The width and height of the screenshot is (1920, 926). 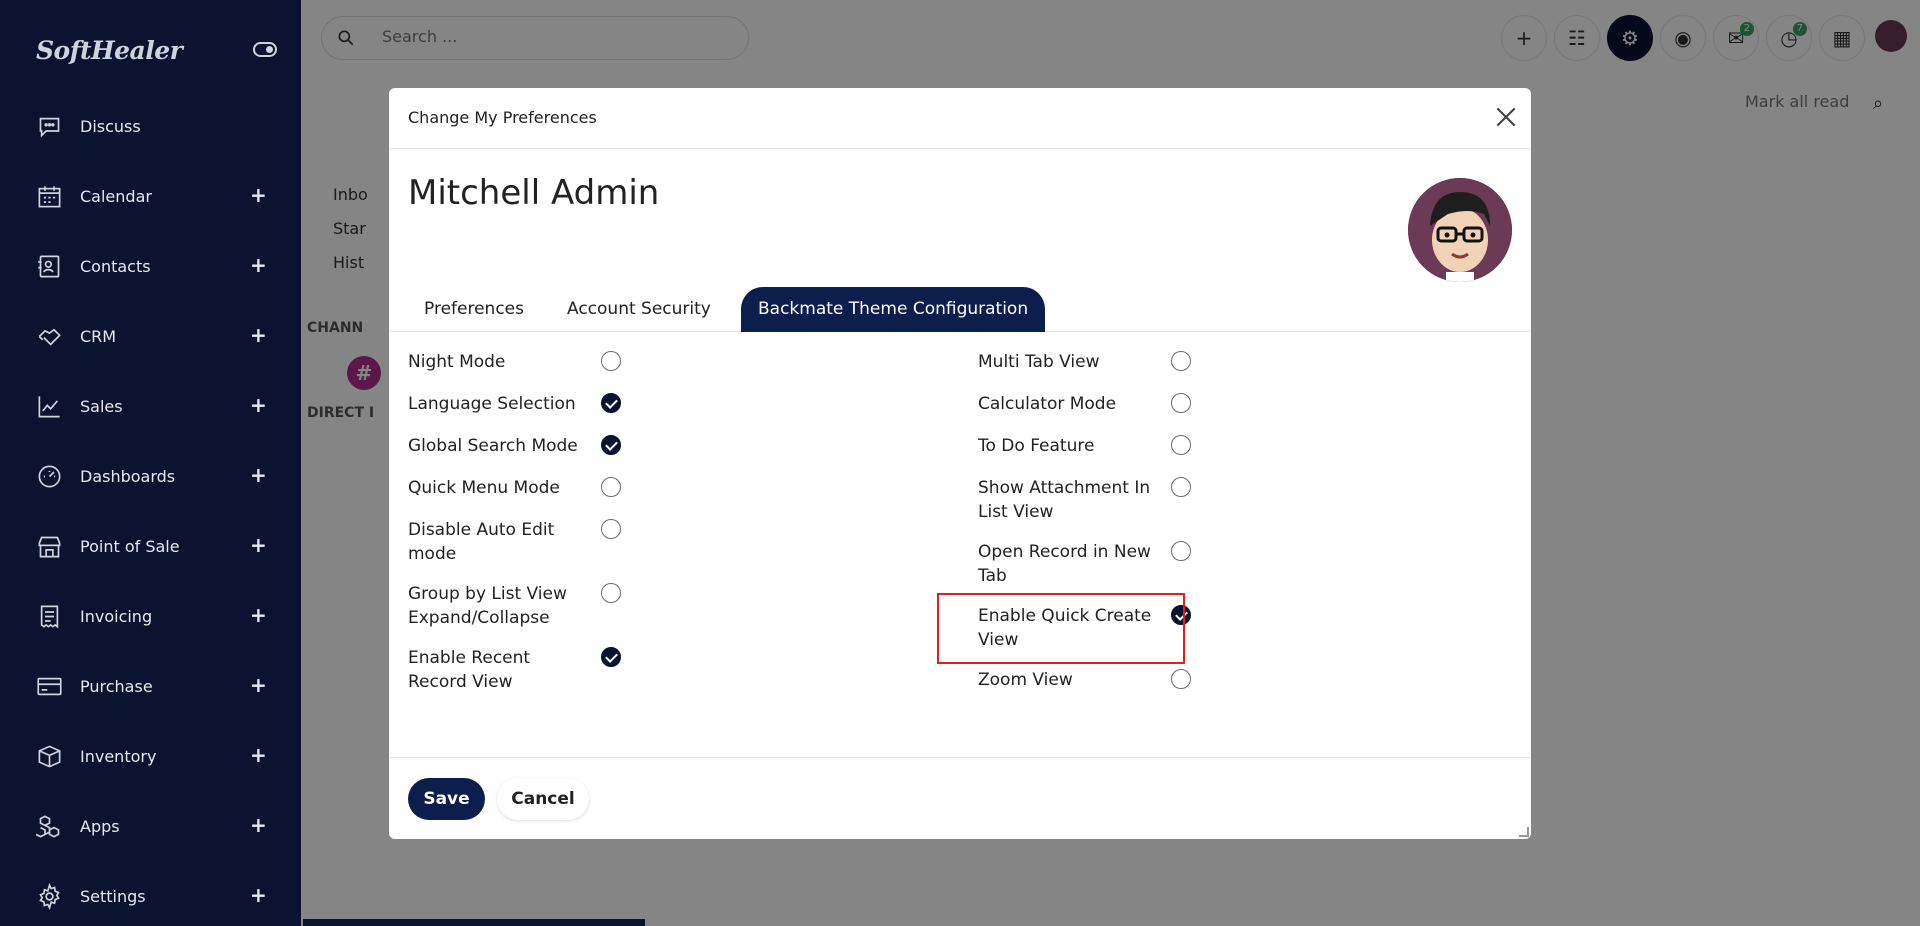 I want to click on calendar-icon, so click(x=49, y=196).